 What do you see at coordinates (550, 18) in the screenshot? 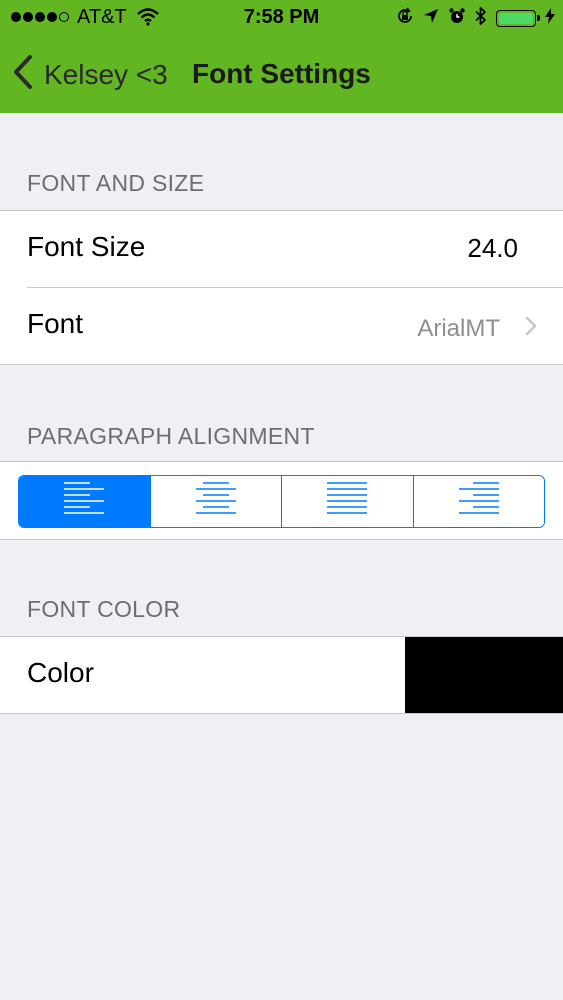
I see `charging-icon` at bounding box center [550, 18].